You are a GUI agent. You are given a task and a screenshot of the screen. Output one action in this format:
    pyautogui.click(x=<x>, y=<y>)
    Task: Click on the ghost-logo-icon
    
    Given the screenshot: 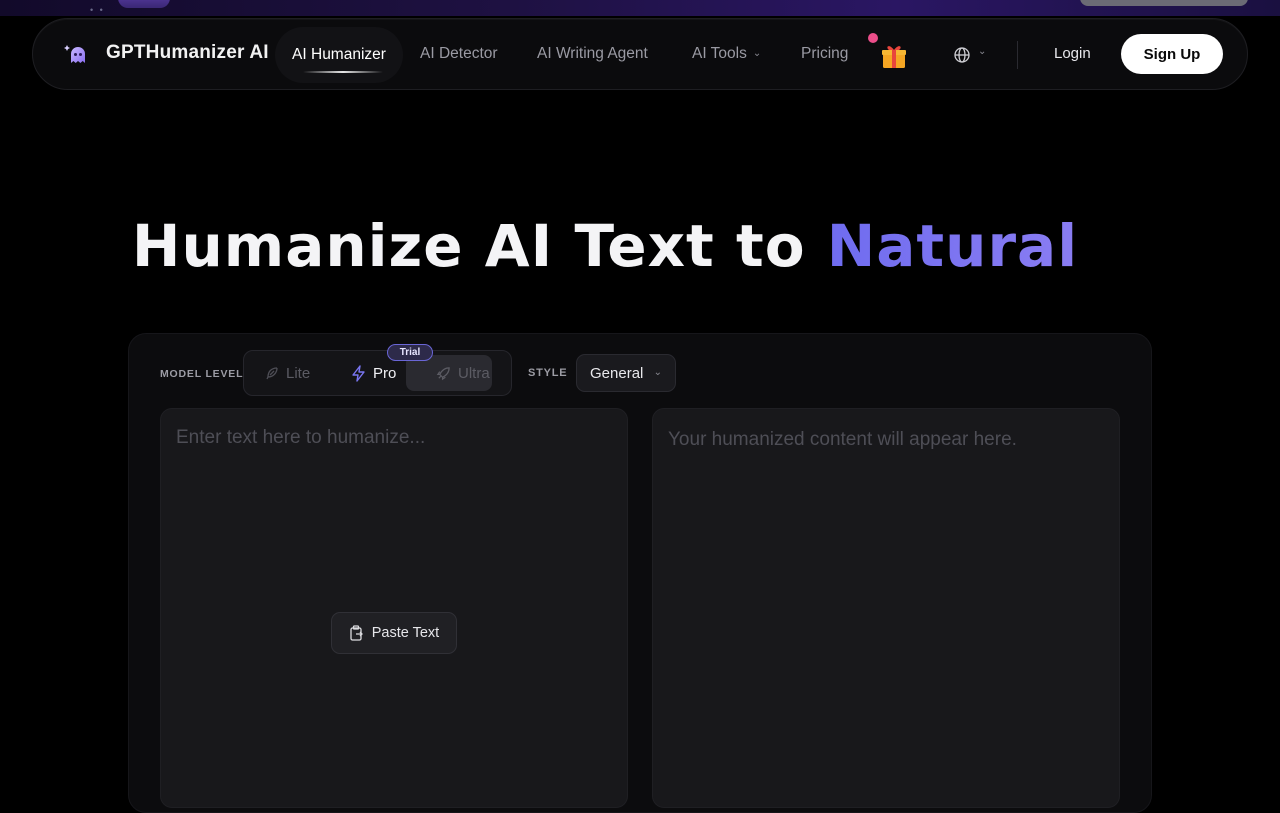 What is the action you would take?
    pyautogui.click(x=74, y=54)
    